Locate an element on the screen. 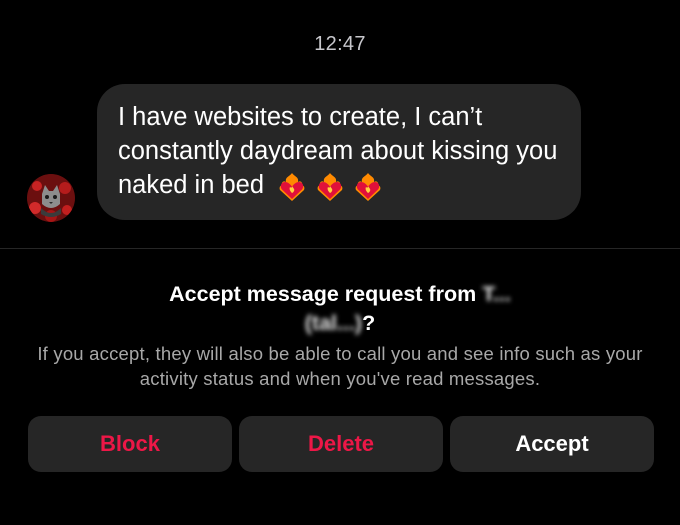  accept-button: Accept is located at coordinates (552, 444).